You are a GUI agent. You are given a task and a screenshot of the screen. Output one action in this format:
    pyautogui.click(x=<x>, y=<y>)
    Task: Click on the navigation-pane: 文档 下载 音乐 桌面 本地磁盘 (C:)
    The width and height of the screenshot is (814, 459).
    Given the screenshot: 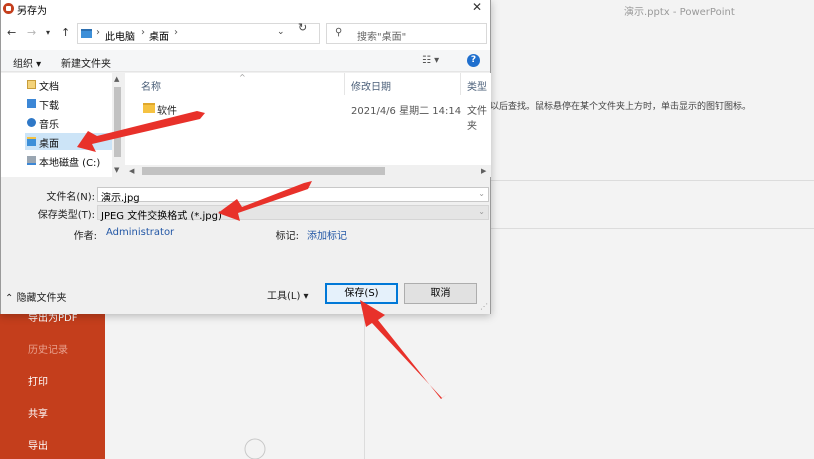 What is the action you would take?
    pyautogui.click(x=62, y=125)
    